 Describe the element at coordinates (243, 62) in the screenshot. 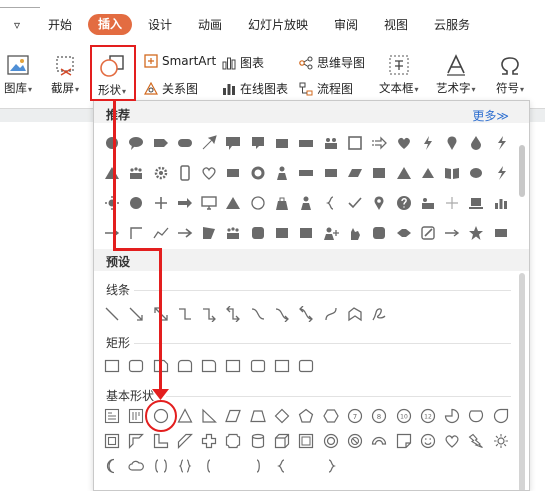

I see `chart-tool: 图表` at that location.